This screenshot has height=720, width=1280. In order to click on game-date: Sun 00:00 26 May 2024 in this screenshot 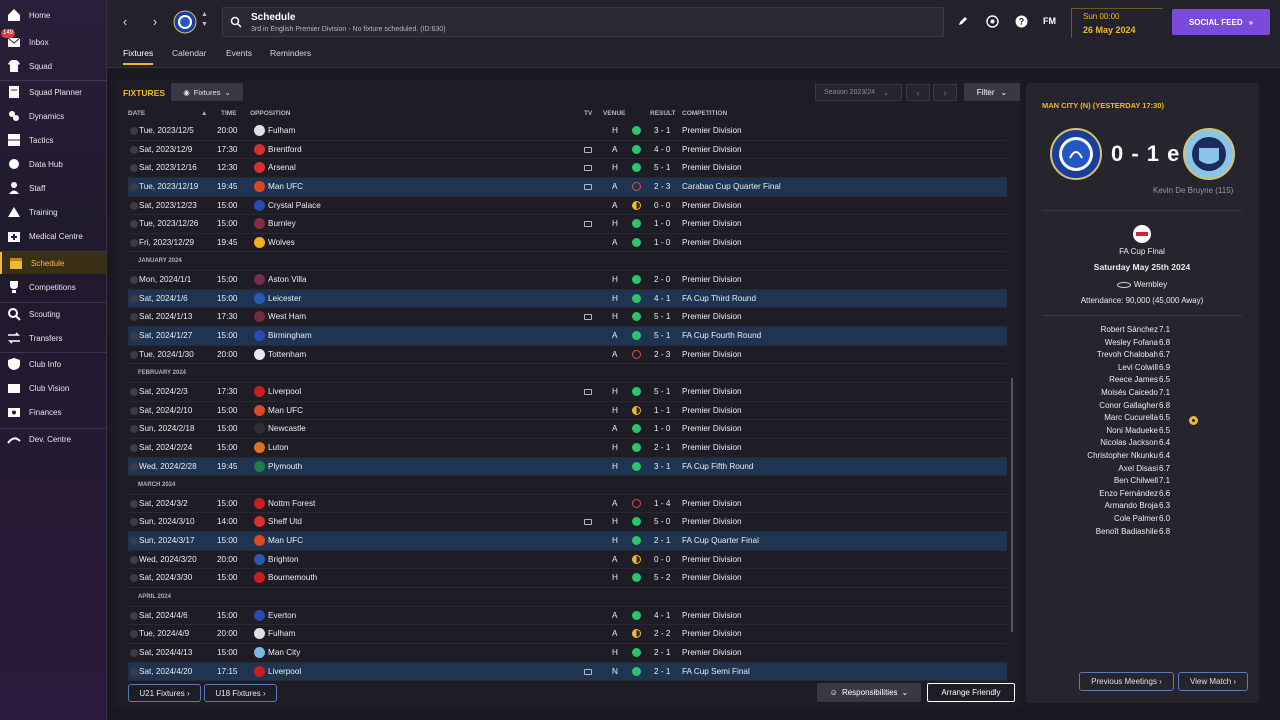, I will do `click(1117, 23)`.